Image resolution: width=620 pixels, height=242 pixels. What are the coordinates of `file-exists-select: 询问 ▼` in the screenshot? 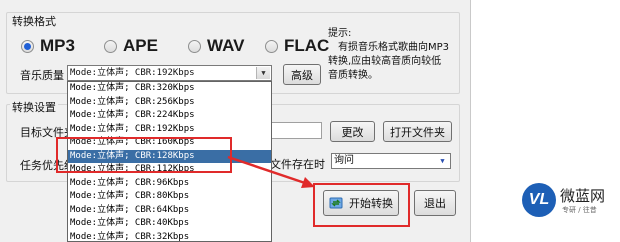 It's located at (391, 161).